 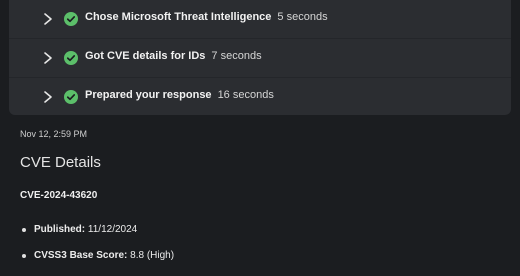 What do you see at coordinates (236, 56) in the screenshot?
I see `step-duration: 7 seconds` at bounding box center [236, 56].